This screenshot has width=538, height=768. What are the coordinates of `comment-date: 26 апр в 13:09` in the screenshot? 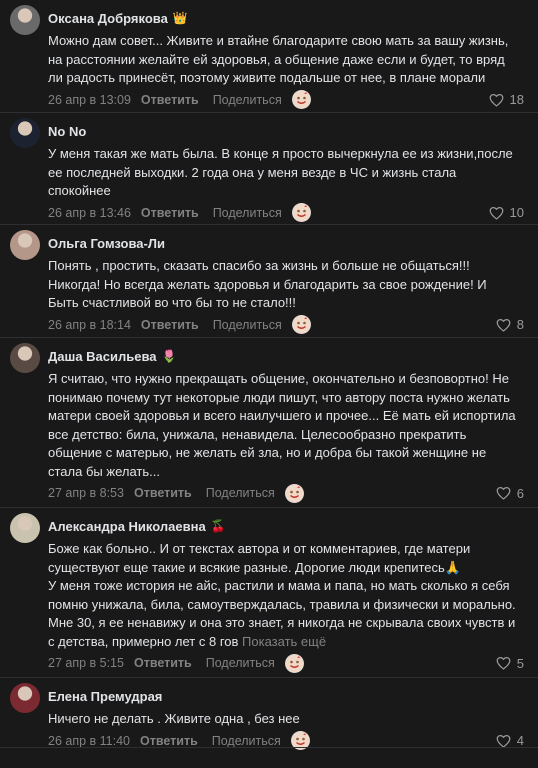 It's located at (89, 100).